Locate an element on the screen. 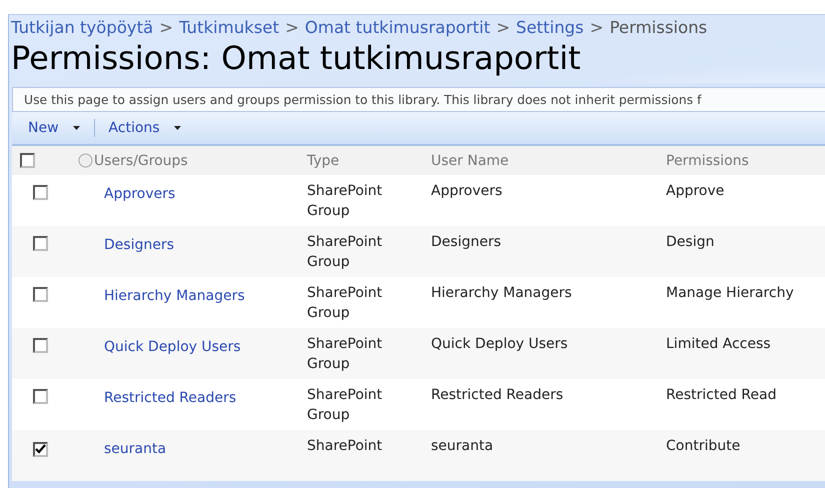 The image size is (825, 488). user-name-text: Restricted Readers is located at coordinates (497, 395).